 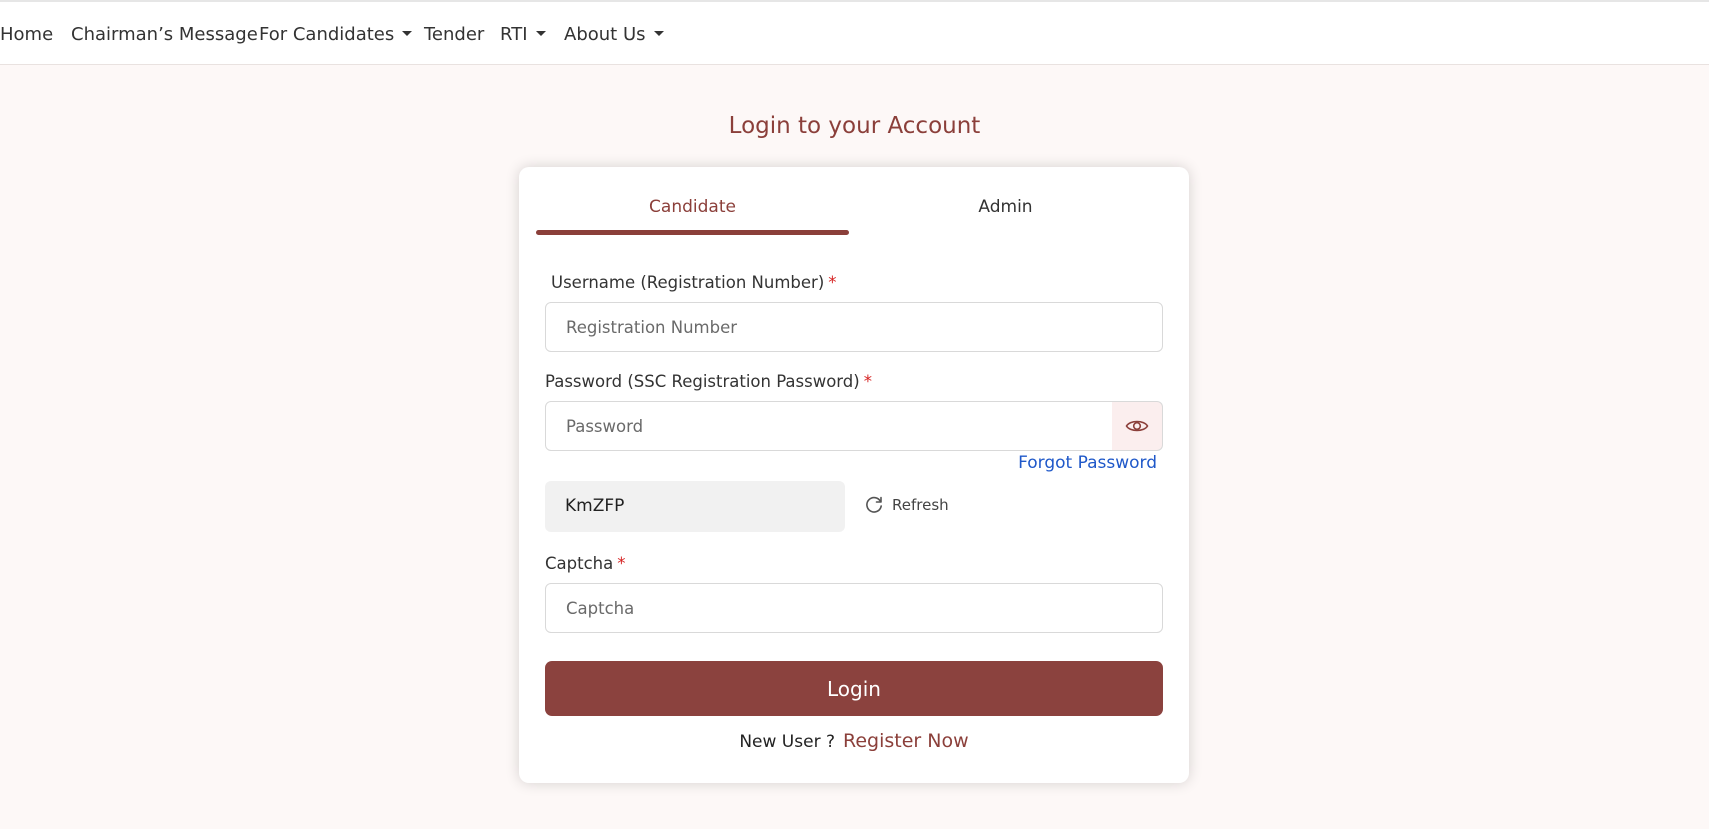 What do you see at coordinates (874, 504) in the screenshot?
I see `refresh-icon` at bounding box center [874, 504].